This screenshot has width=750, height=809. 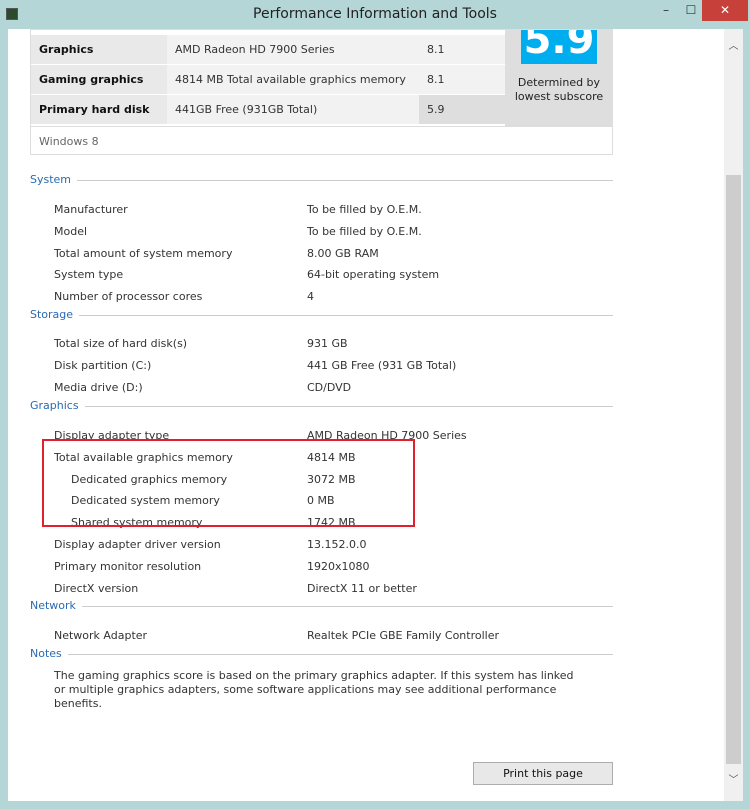 What do you see at coordinates (99, 79) in the screenshot?
I see `component: Gaming graphics` at bounding box center [99, 79].